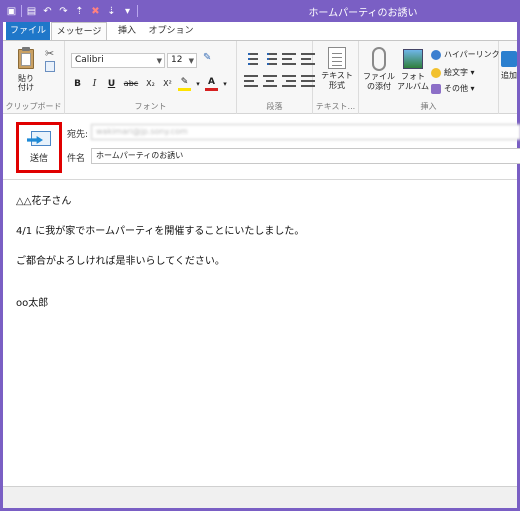 The width and height of the screenshot is (520, 511). I want to click on highlight-icon: ✎, so click(184, 84).